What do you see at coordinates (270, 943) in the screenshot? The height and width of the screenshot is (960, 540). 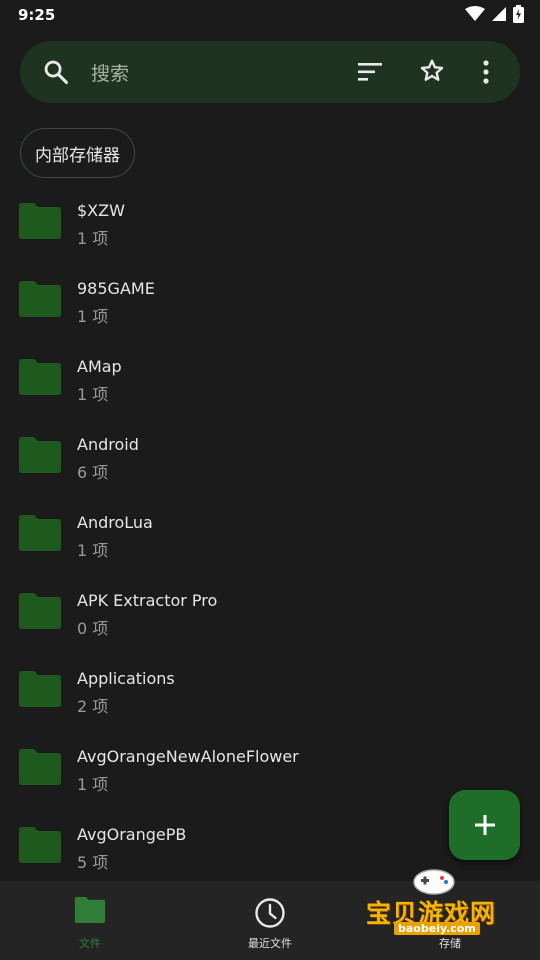 I see `nav-label-recent: 最近文件` at bounding box center [270, 943].